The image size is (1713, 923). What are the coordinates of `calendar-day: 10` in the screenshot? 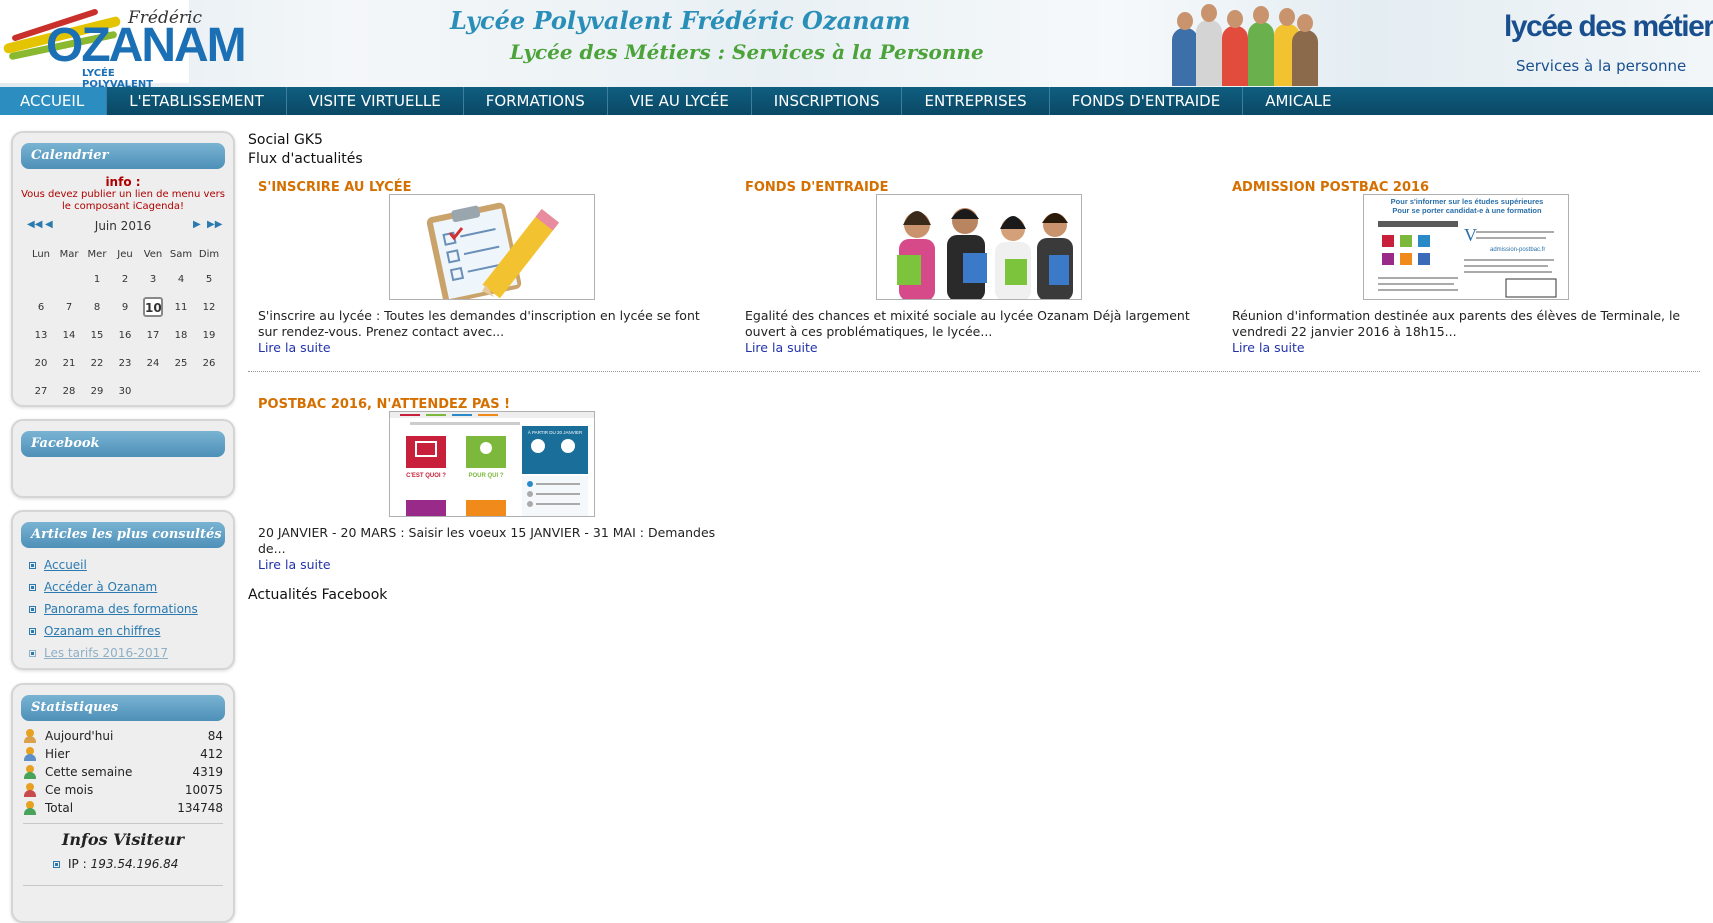 It's located at (153, 307).